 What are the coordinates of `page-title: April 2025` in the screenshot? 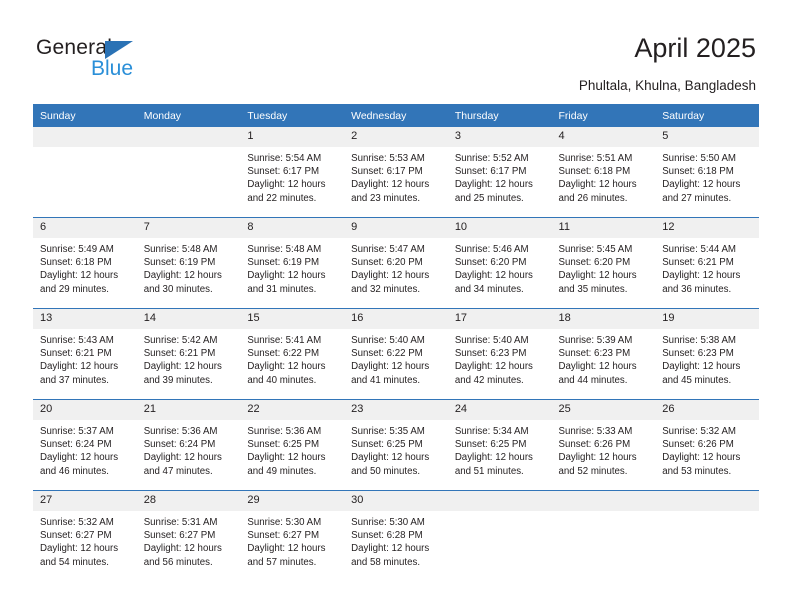 It's located at (695, 48).